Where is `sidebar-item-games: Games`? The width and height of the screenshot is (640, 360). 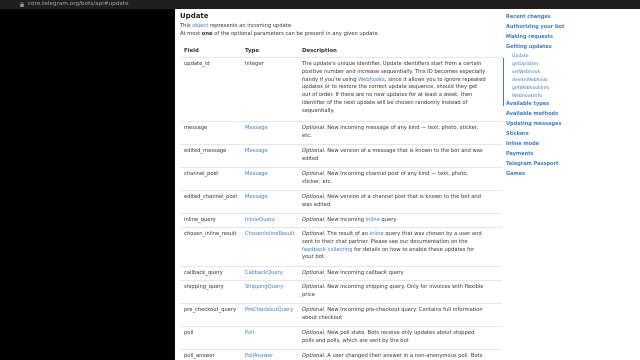
sidebar-item-games: Games is located at coordinates (515, 174).